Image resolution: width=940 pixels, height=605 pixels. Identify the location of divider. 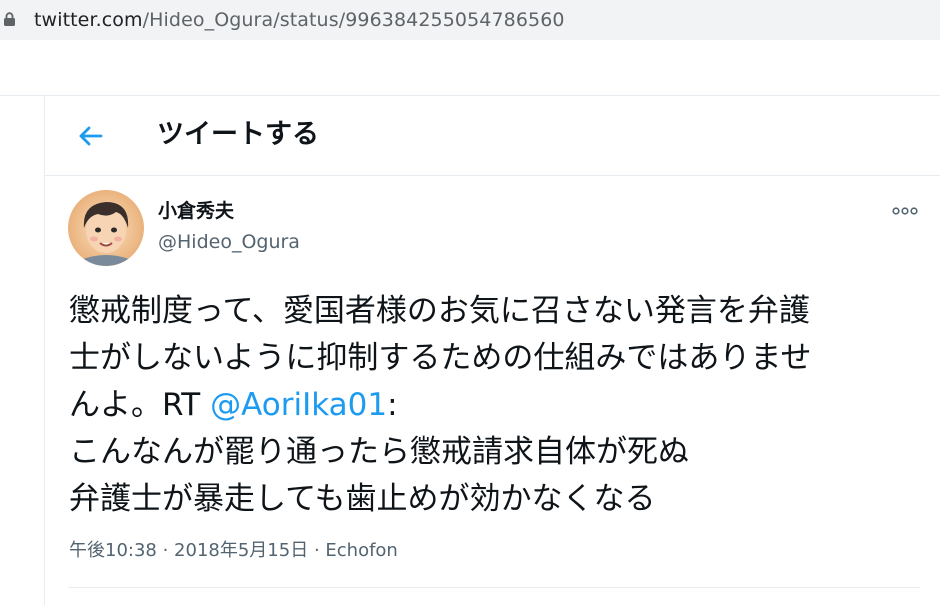
(494, 587).